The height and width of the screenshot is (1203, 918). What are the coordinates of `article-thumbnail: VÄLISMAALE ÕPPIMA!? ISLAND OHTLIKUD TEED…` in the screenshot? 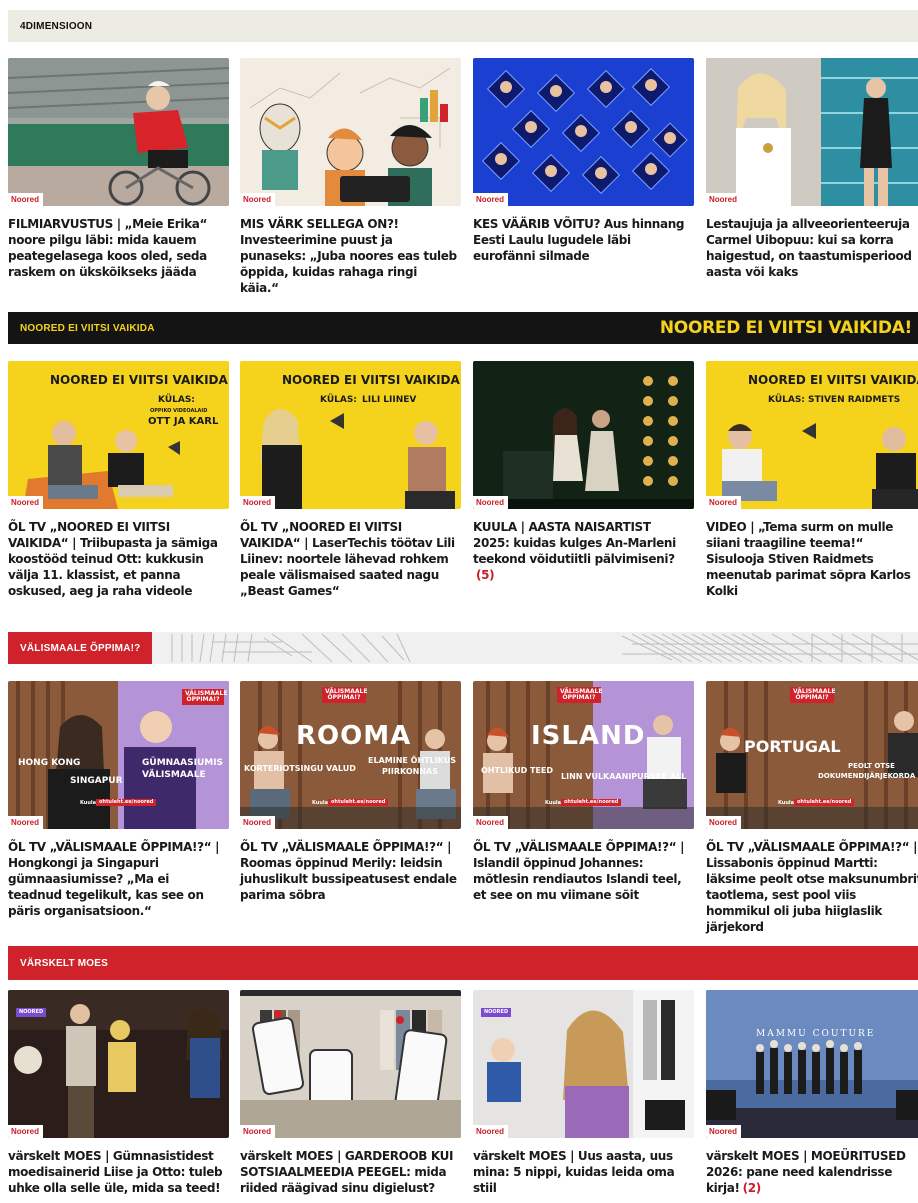 It's located at (583, 755).